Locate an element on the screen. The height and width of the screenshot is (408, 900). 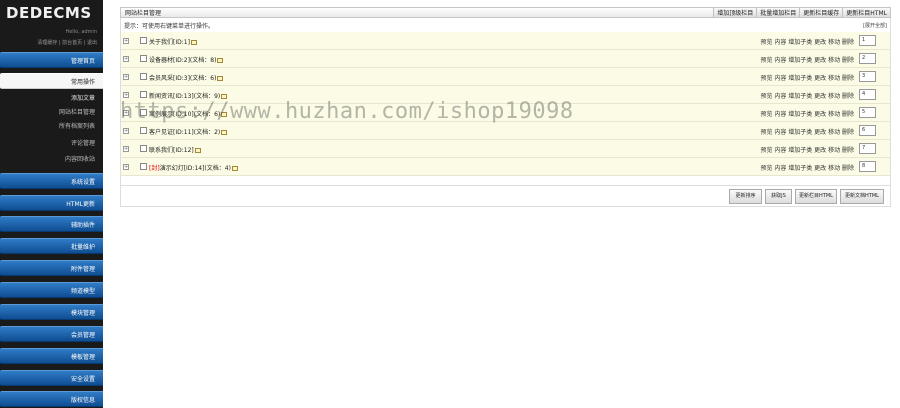
get-js-button: 获取JS is located at coordinates (778, 196).